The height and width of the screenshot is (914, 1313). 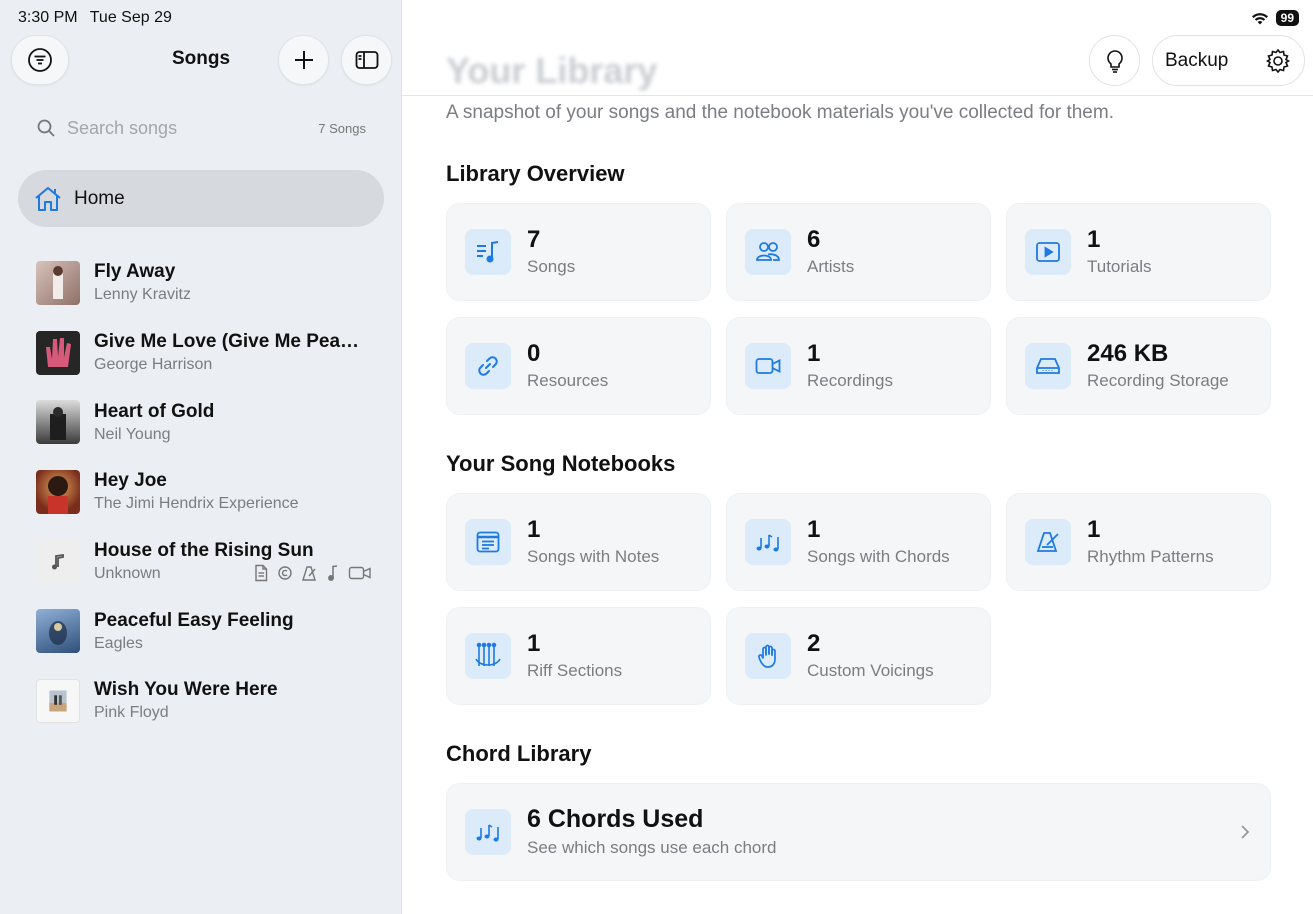 What do you see at coordinates (261, 573) in the screenshot?
I see `document-icon` at bounding box center [261, 573].